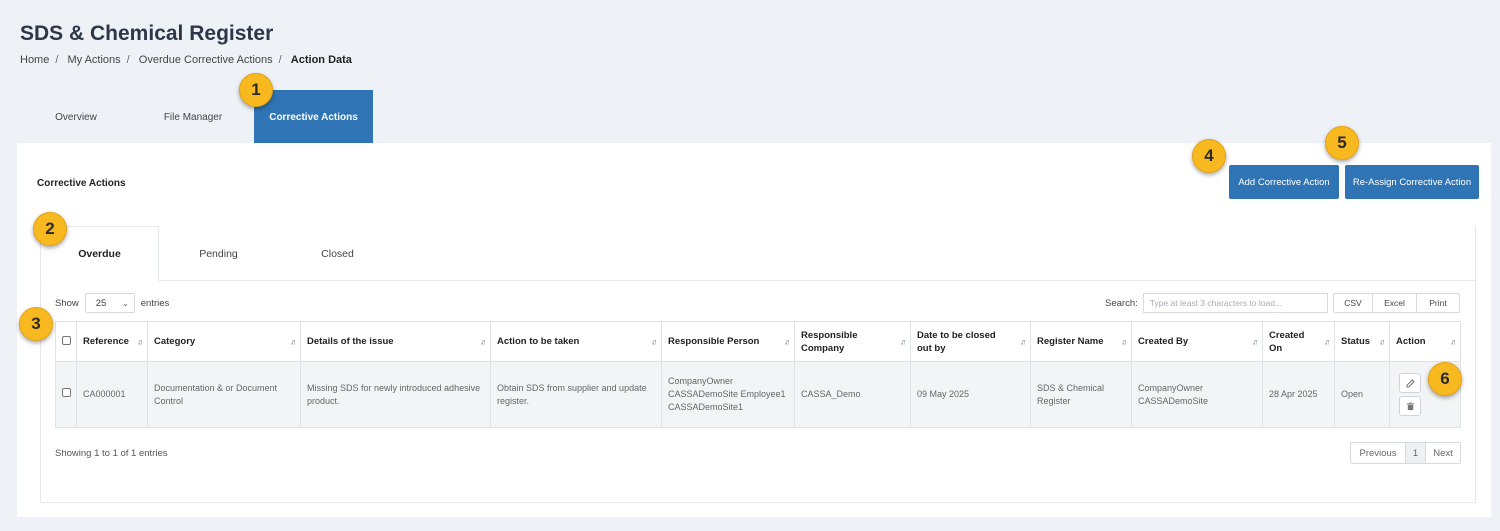 This screenshot has height=531, width=1500. Describe the element at coordinates (1416, 453) in the screenshot. I see `pagination-page-1: 1` at that location.